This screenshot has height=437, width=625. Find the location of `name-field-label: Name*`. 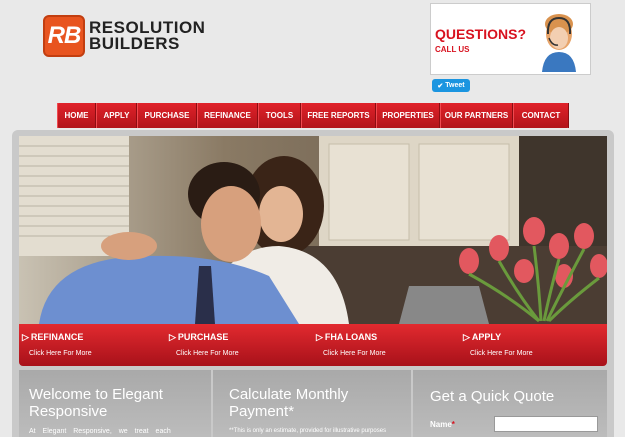

name-field-label: Name* is located at coordinates (442, 424).